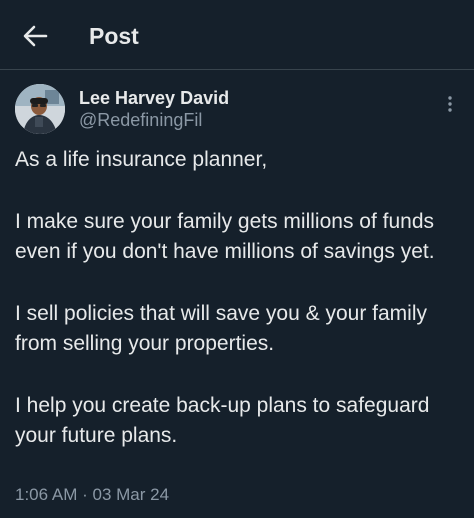 The height and width of the screenshot is (518, 474). I want to click on more-options-button, so click(450, 104).